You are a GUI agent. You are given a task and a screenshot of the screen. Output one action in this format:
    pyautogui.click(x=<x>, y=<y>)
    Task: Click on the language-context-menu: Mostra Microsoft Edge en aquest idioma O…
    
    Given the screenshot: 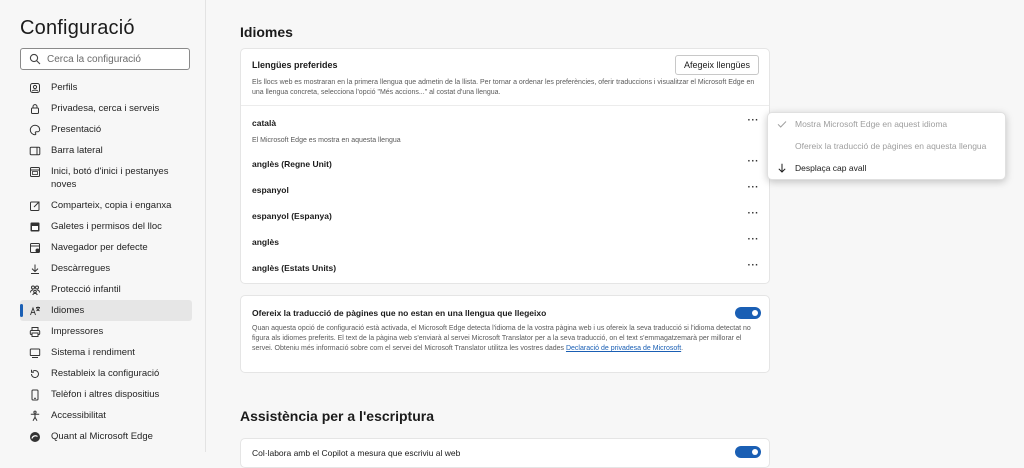 What is the action you would take?
    pyautogui.click(x=886, y=146)
    